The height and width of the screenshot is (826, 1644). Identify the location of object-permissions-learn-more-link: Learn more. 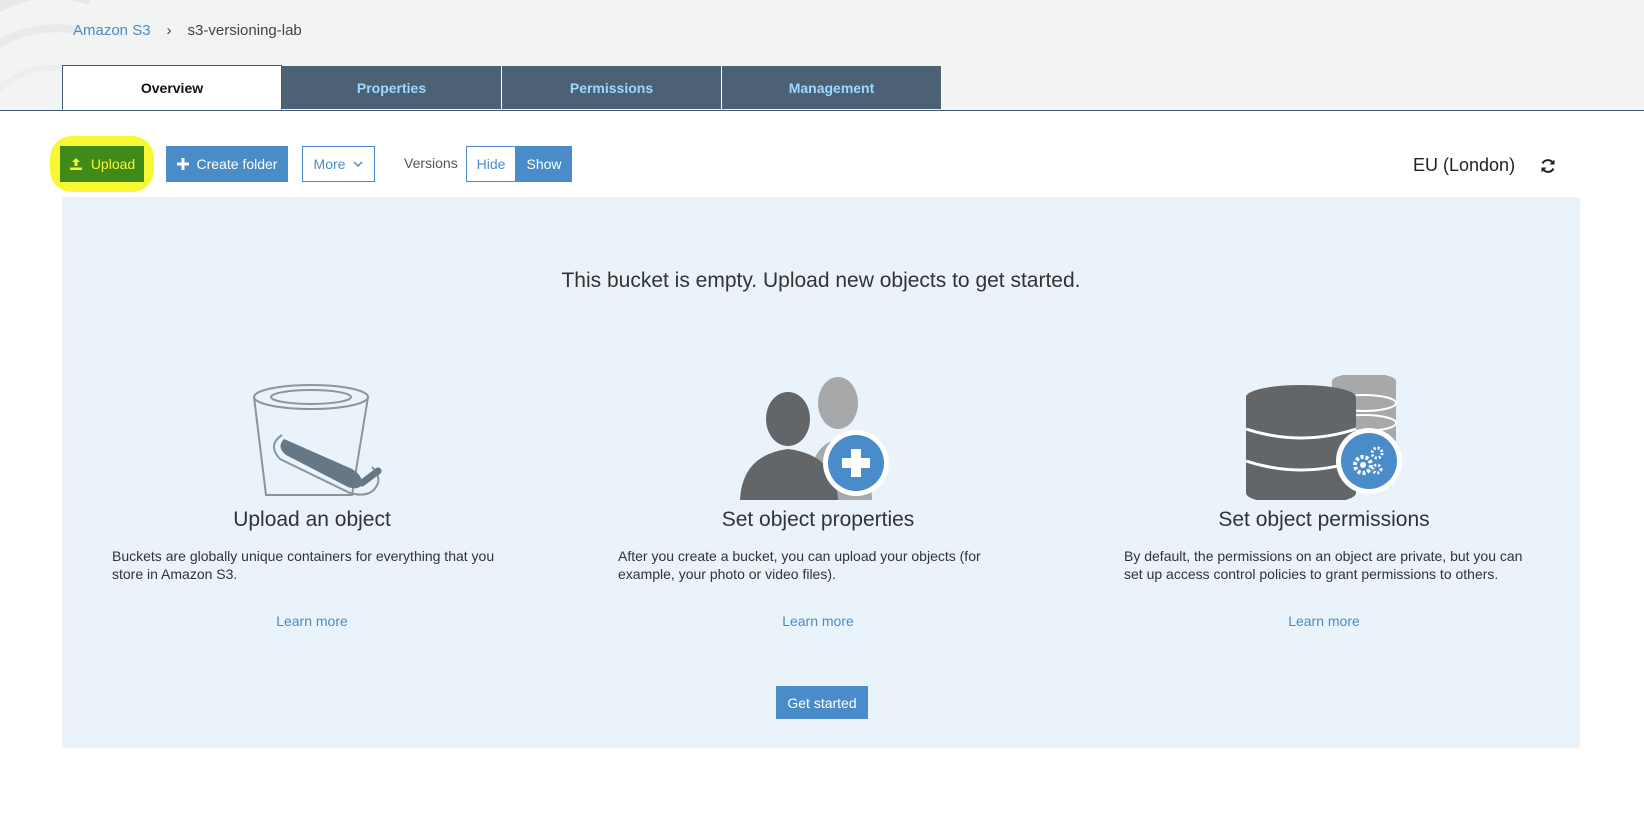
(1324, 621).